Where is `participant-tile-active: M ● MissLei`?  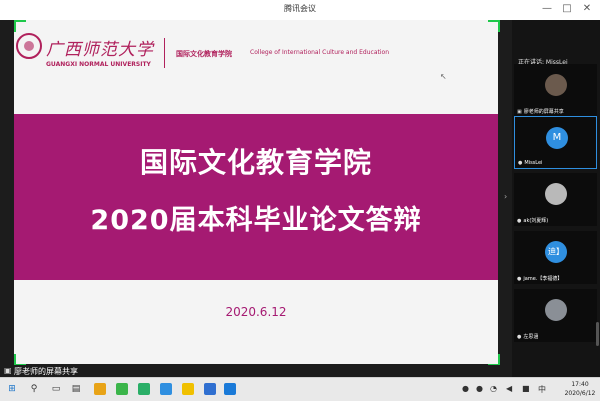 participant-tile-active: M ● MissLei is located at coordinates (555, 142).